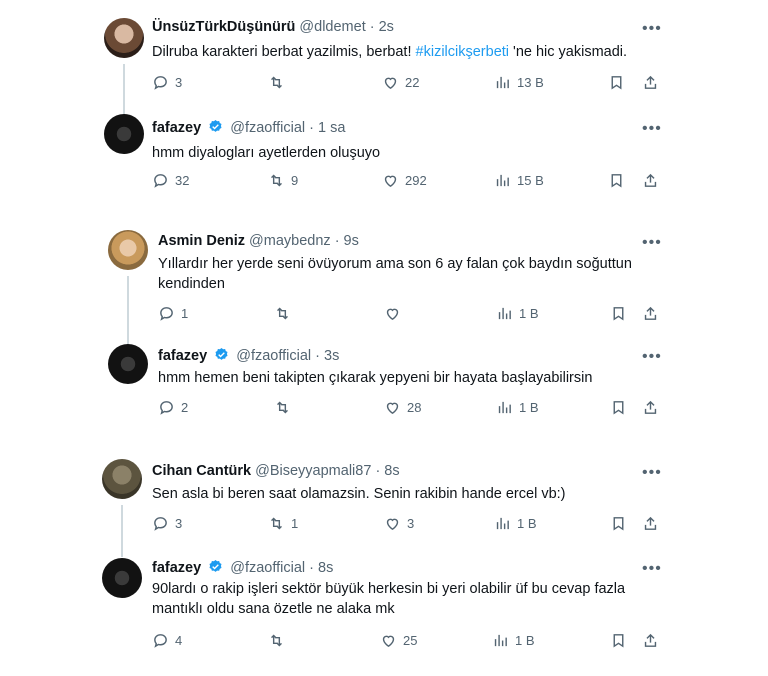  I want to click on tweet-header: ÜnsüzTürkDüşünürü @dldemet · 2s, so click(273, 27).